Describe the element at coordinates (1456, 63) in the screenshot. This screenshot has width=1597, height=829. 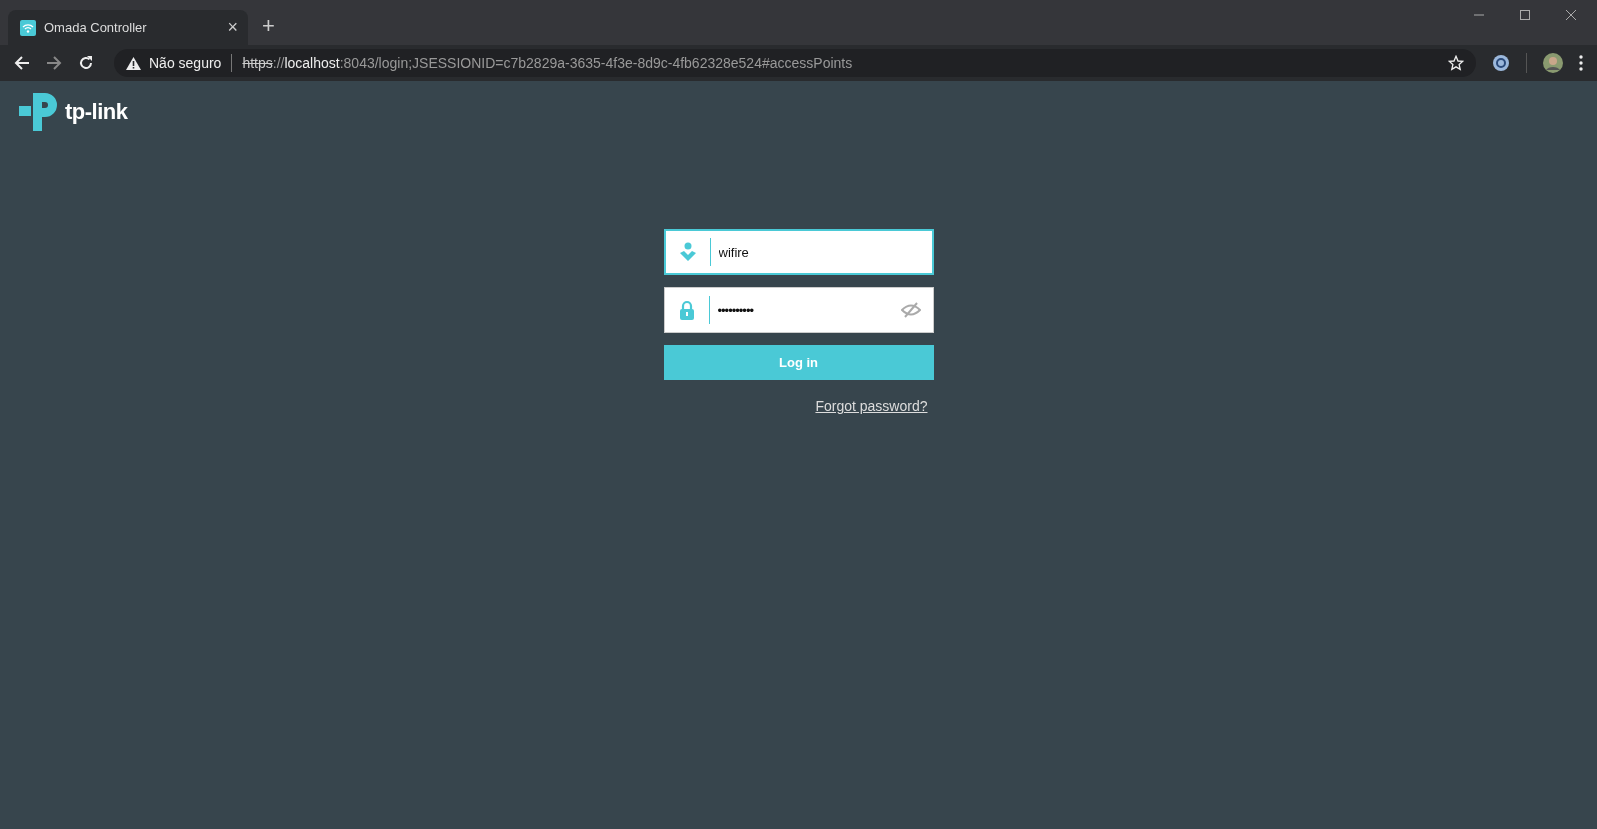
I see `star-icon` at that location.